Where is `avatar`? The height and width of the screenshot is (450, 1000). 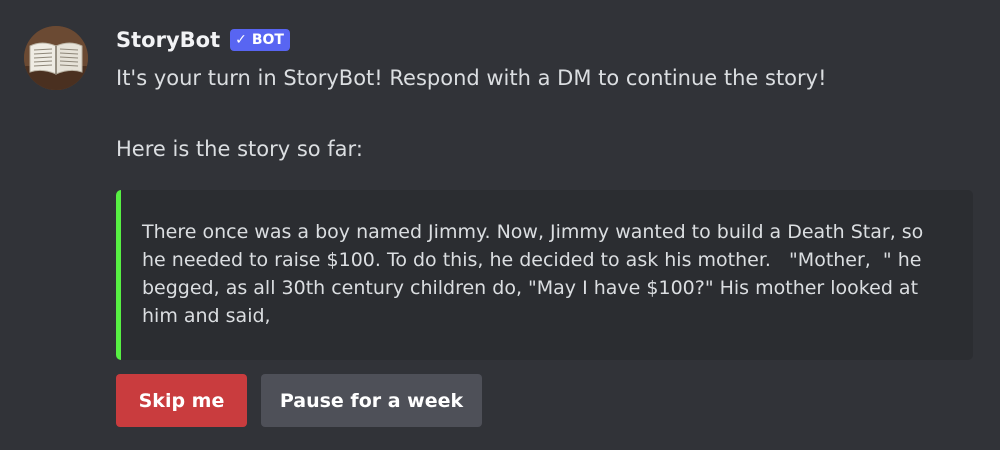
avatar is located at coordinates (56, 58).